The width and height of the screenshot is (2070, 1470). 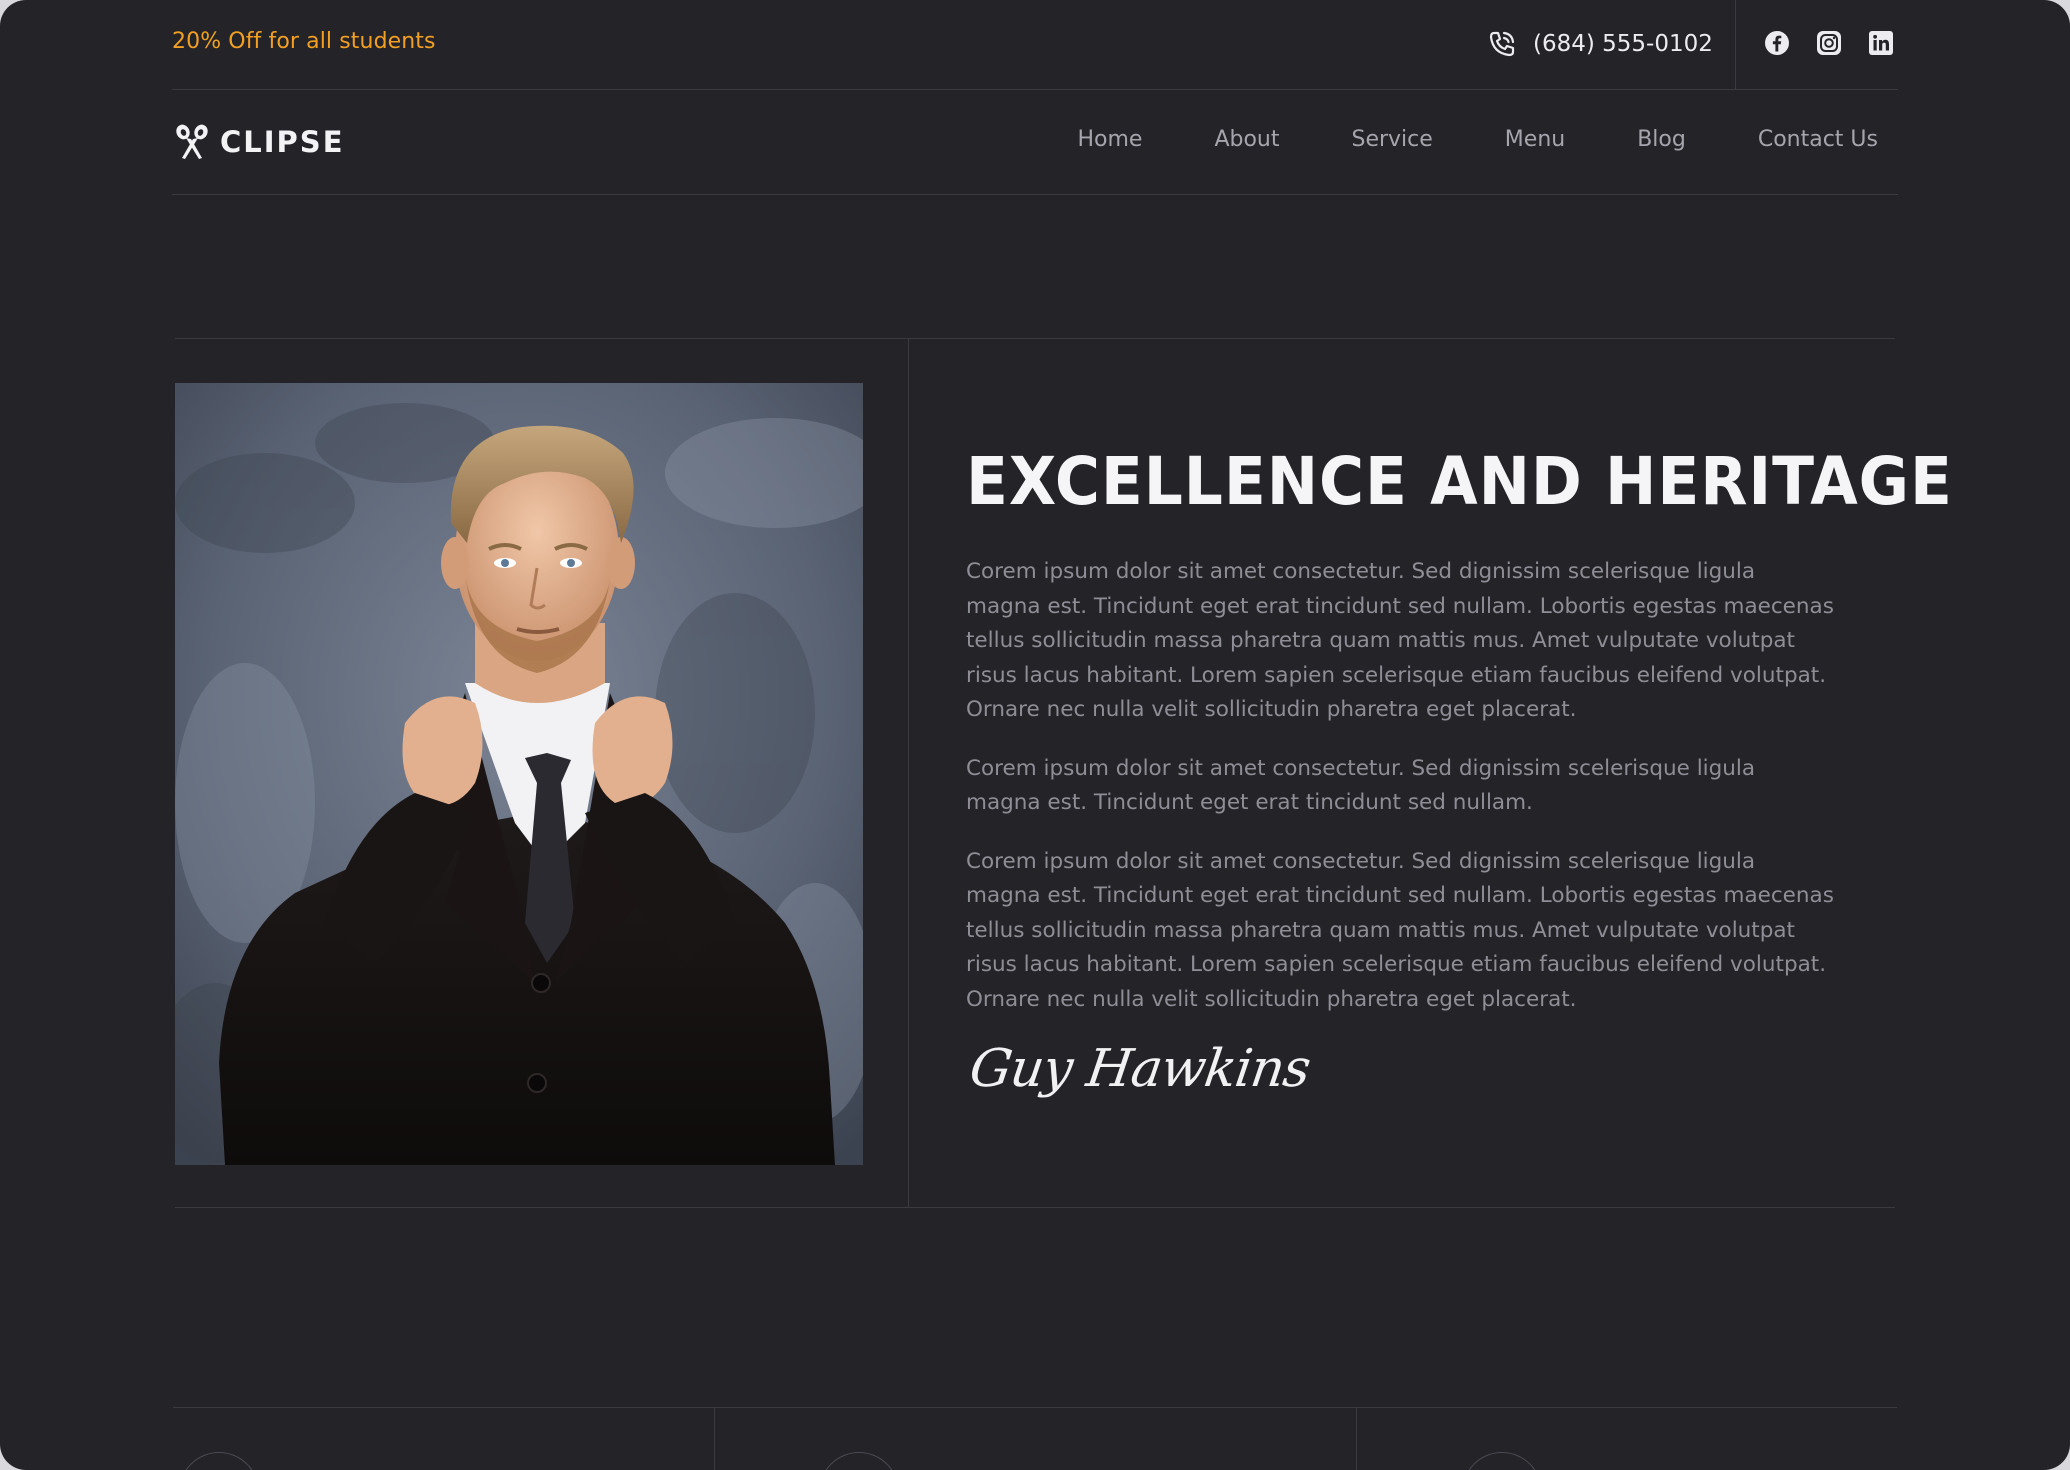 What do you see at coordinates (1881, 43) in the screenshot?
I see `linkedin-icon` at bounding box center [1881, 43].